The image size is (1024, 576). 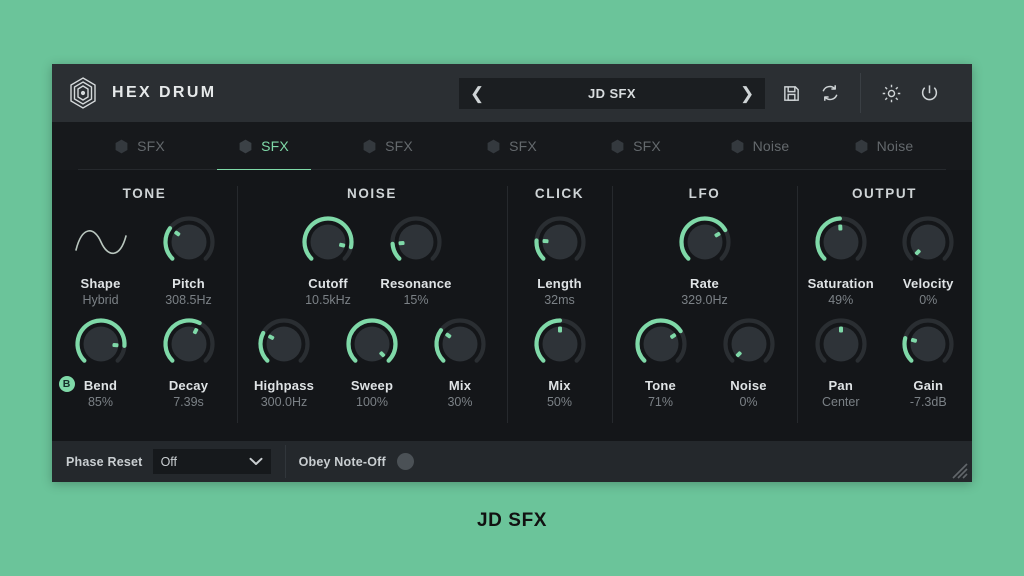 What do you see at coordinates (705, 242) in the screenshot?
I see `knob-rate` at bounding box center [705, 242].